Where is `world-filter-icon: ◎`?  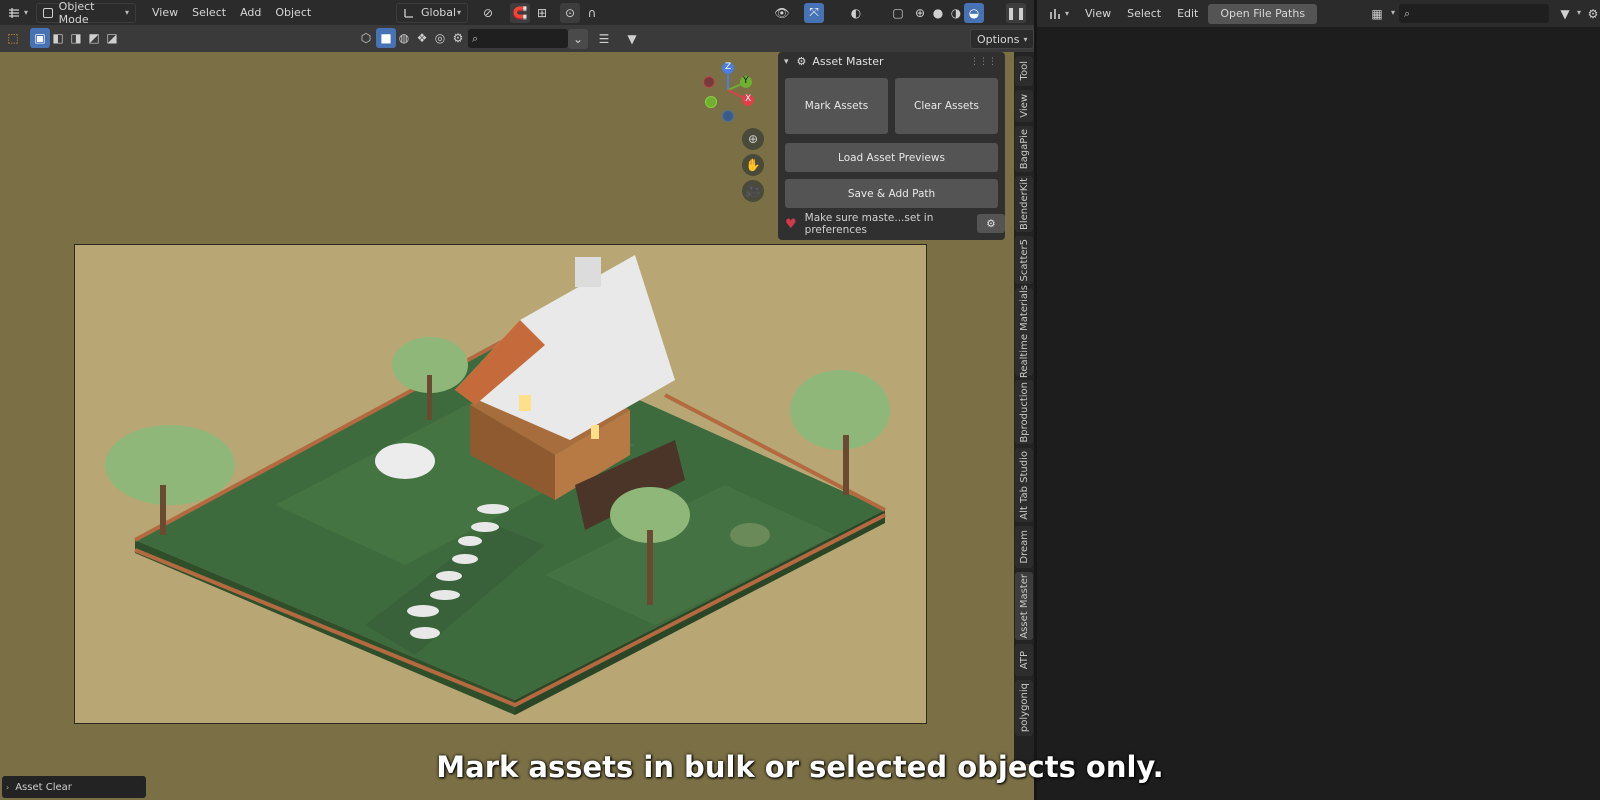 world-filter-icon: ◎ is located at coordinates (440, 38).